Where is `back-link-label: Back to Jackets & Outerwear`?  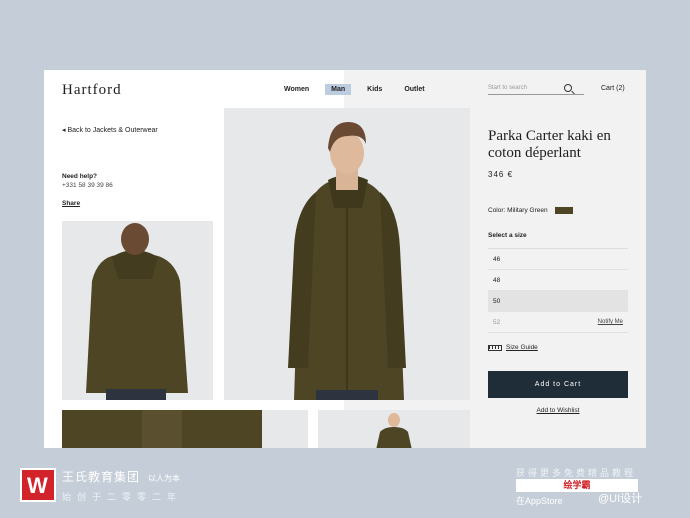 back-link-label: Back to Jackets & Outerwear is located at coordinates (112, 130).